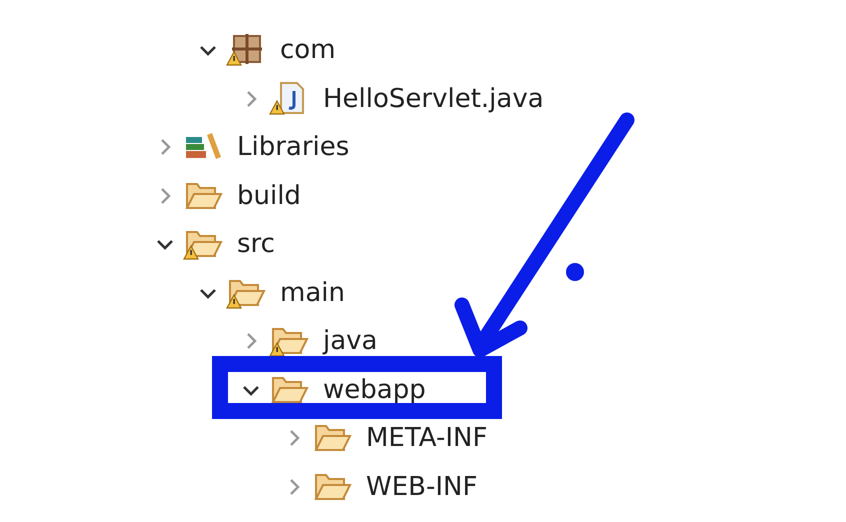  I want to click on tree-item-label: WEB-INF, so click(422, 487).